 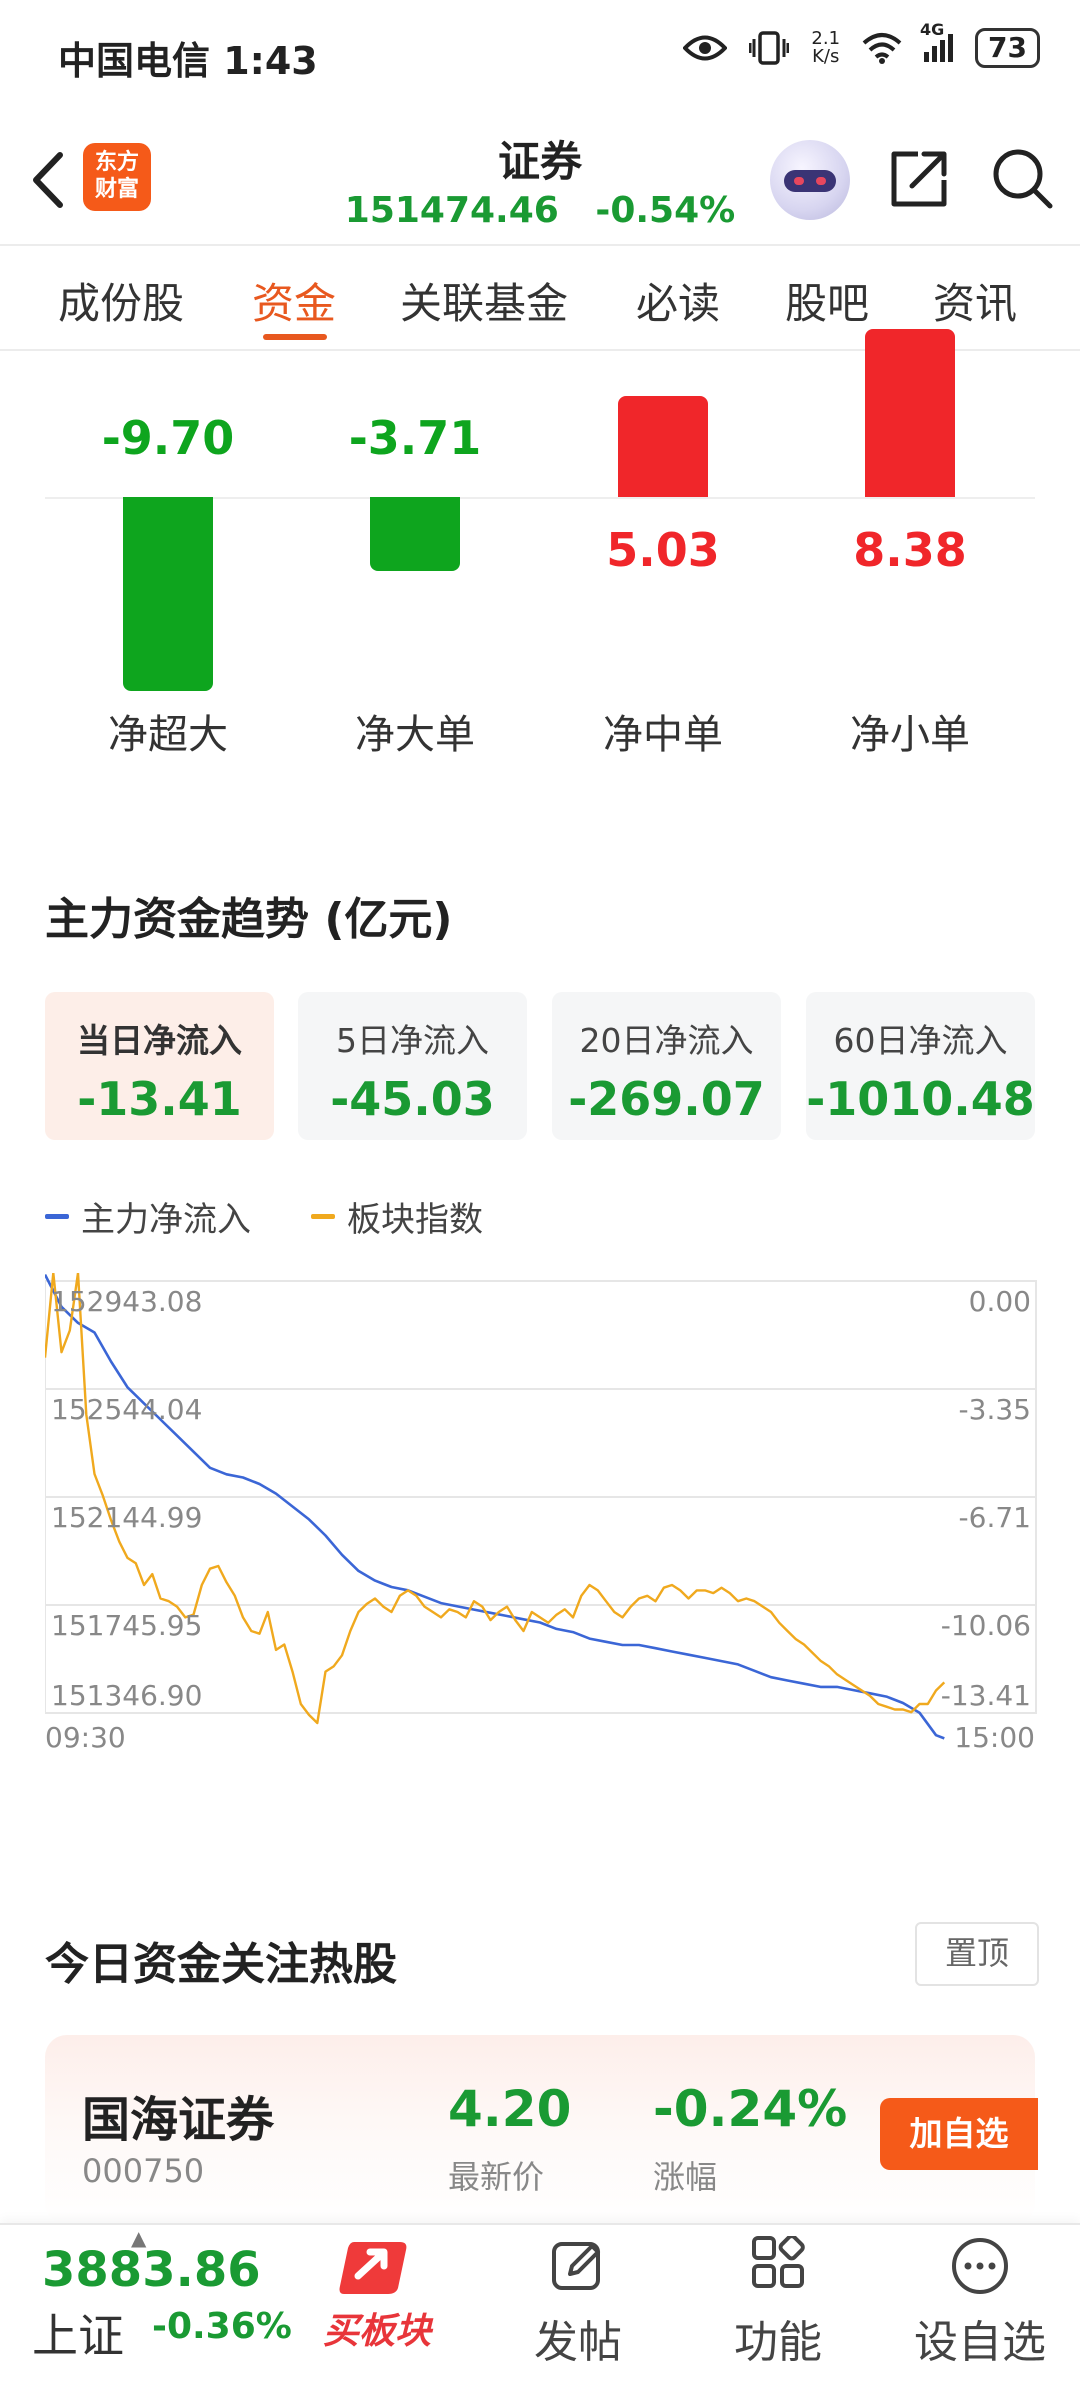 I want to click on card-5day-inflow: 5日净流入 -45.03, so click(x=412, y=1066).